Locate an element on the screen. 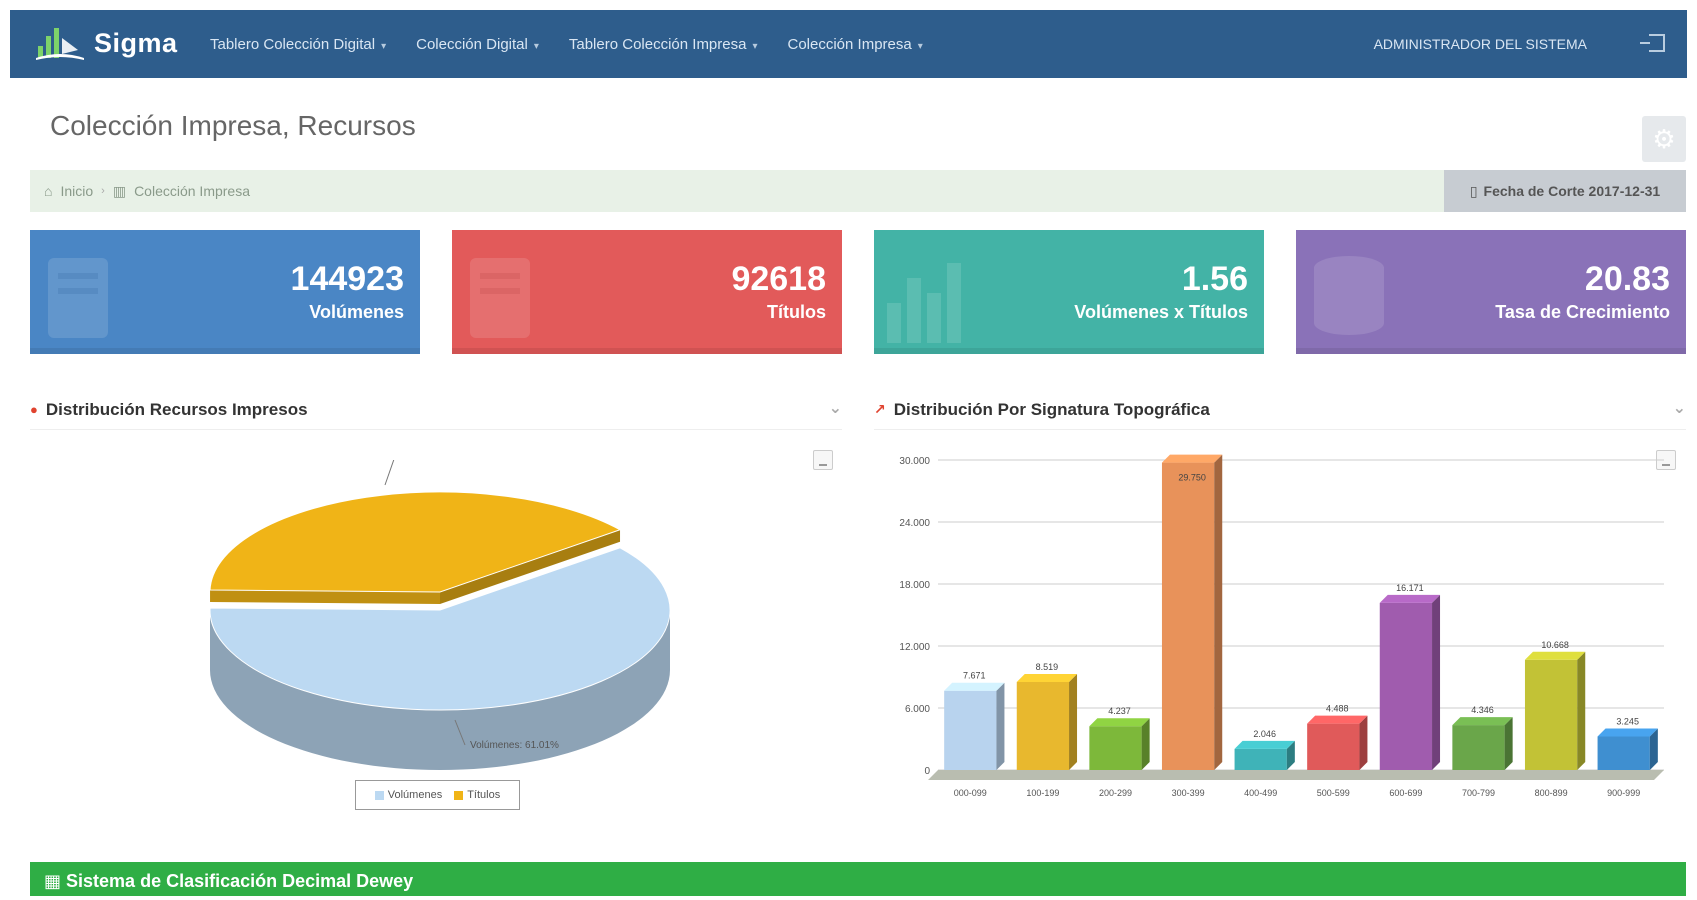 Image resolution: width=1697 pixels, height=900 pixels. y-tick-label: 12.000 is located at coordinates (914, 647).